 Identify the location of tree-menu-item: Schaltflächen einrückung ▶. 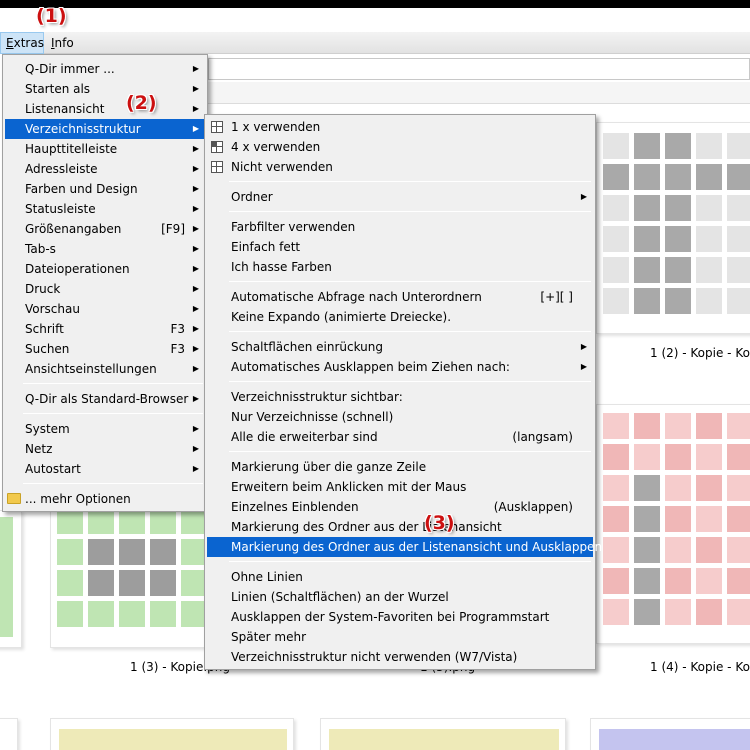
(400, 347).